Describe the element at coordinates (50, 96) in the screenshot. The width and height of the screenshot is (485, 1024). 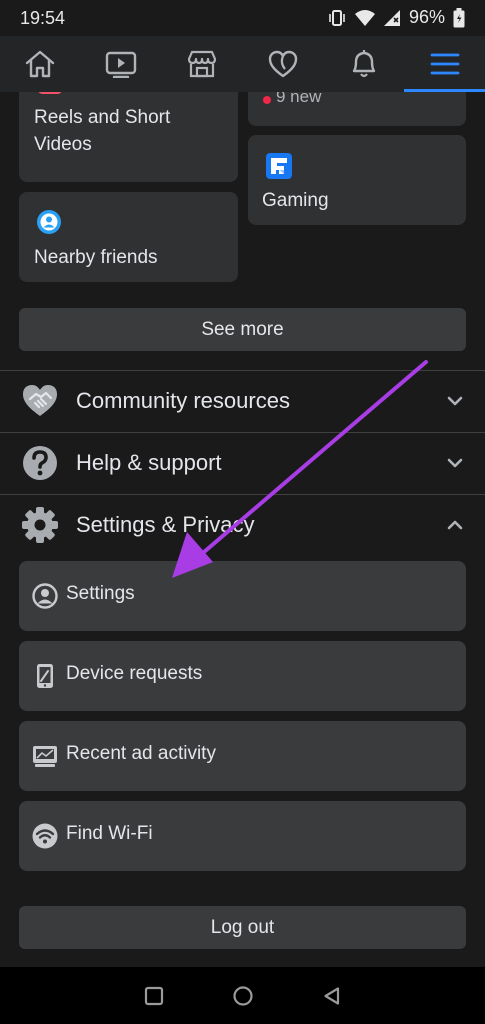
I see `reels-icon` at that location.